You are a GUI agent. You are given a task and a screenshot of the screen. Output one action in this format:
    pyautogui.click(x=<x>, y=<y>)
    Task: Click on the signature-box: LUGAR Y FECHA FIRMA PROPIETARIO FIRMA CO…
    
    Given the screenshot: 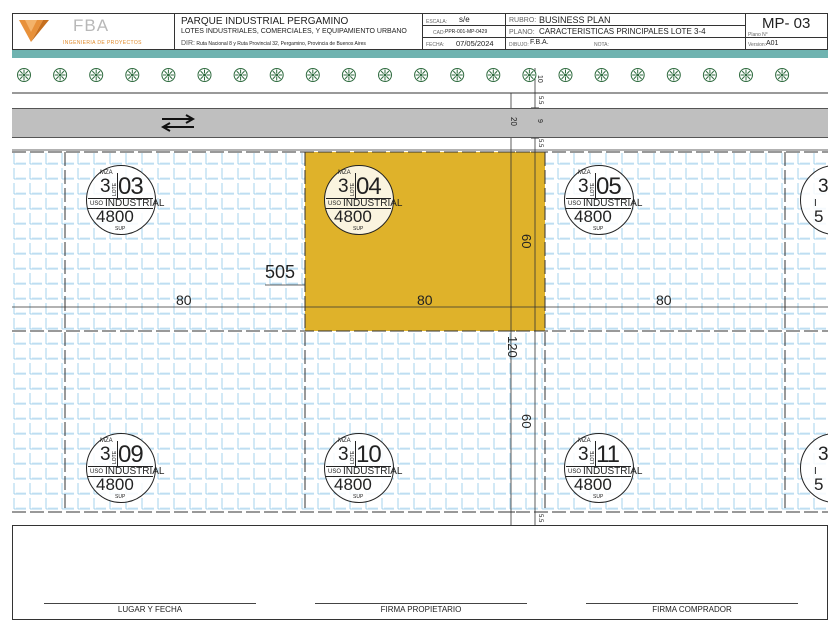 What is the action you would take?
    pyautogui.click(x=420, y=572)
    